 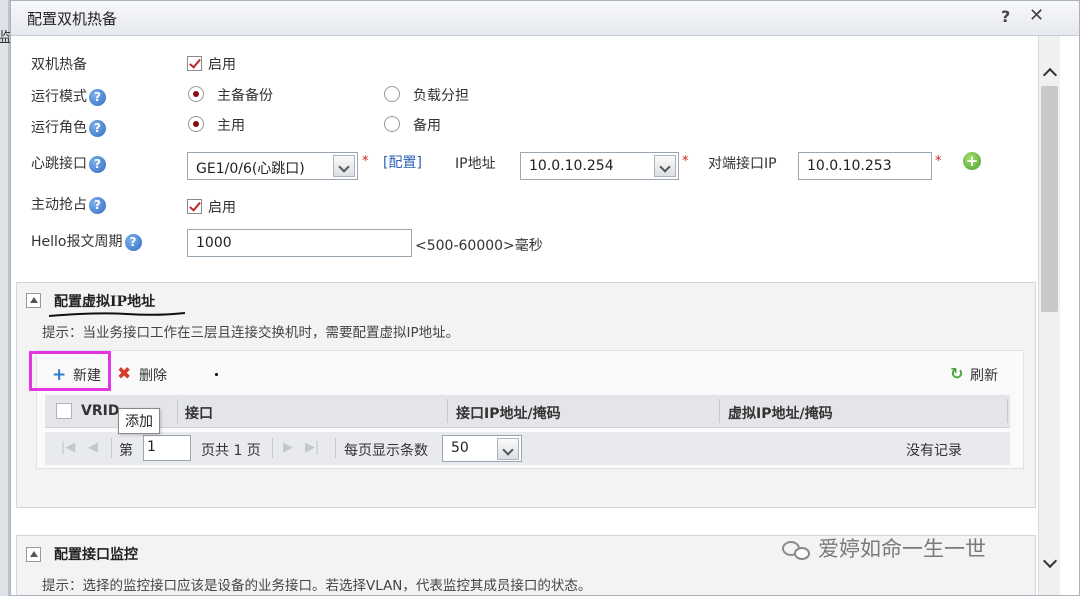 What do you see at coordinates (231, 126) in the screenshot?
I see `run-role-option-master: 主用` at bounding box center [231, 126].